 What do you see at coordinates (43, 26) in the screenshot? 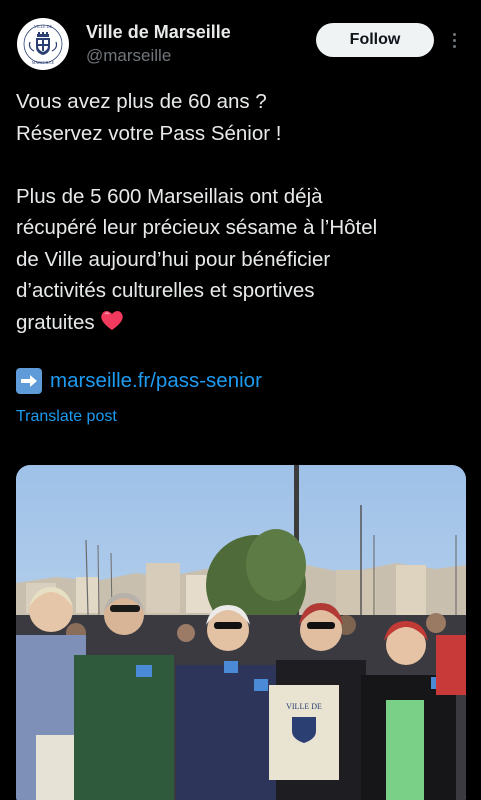
I see `svg-text: VILLE DE` at bounding box center [43, 26].